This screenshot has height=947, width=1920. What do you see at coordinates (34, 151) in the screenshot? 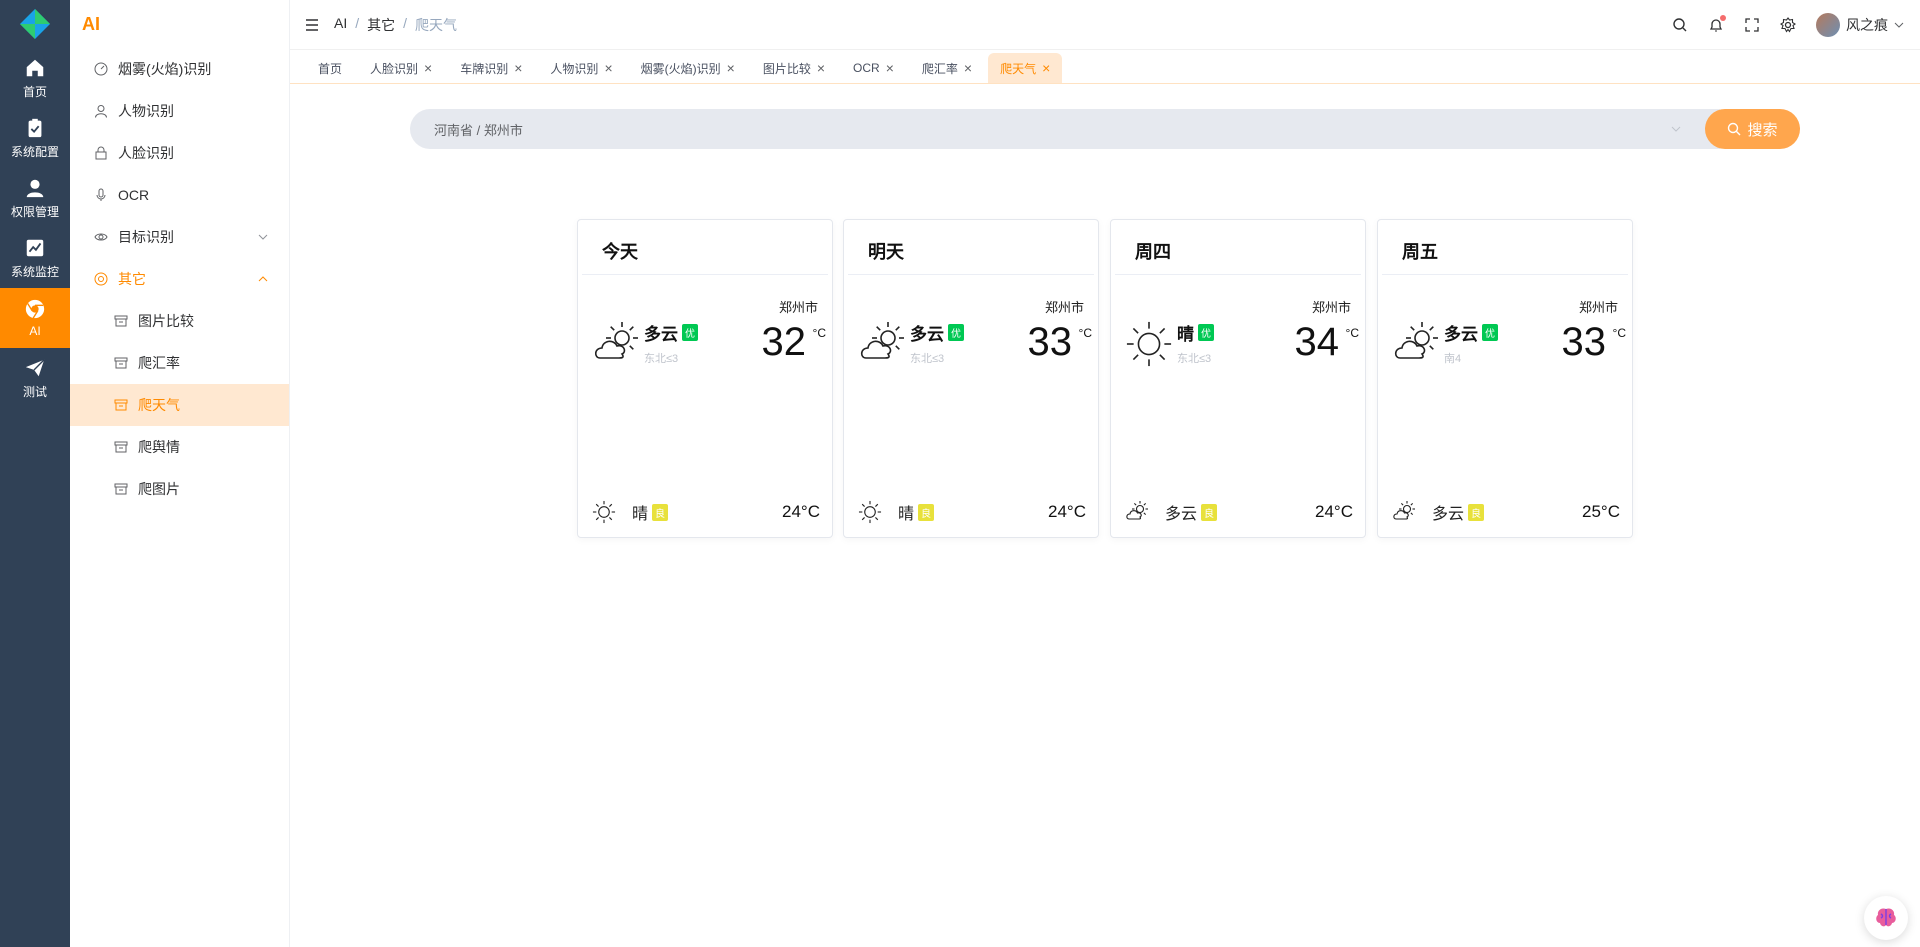
I see `rail-label: 系统配置` at bounding box center [34, 151].